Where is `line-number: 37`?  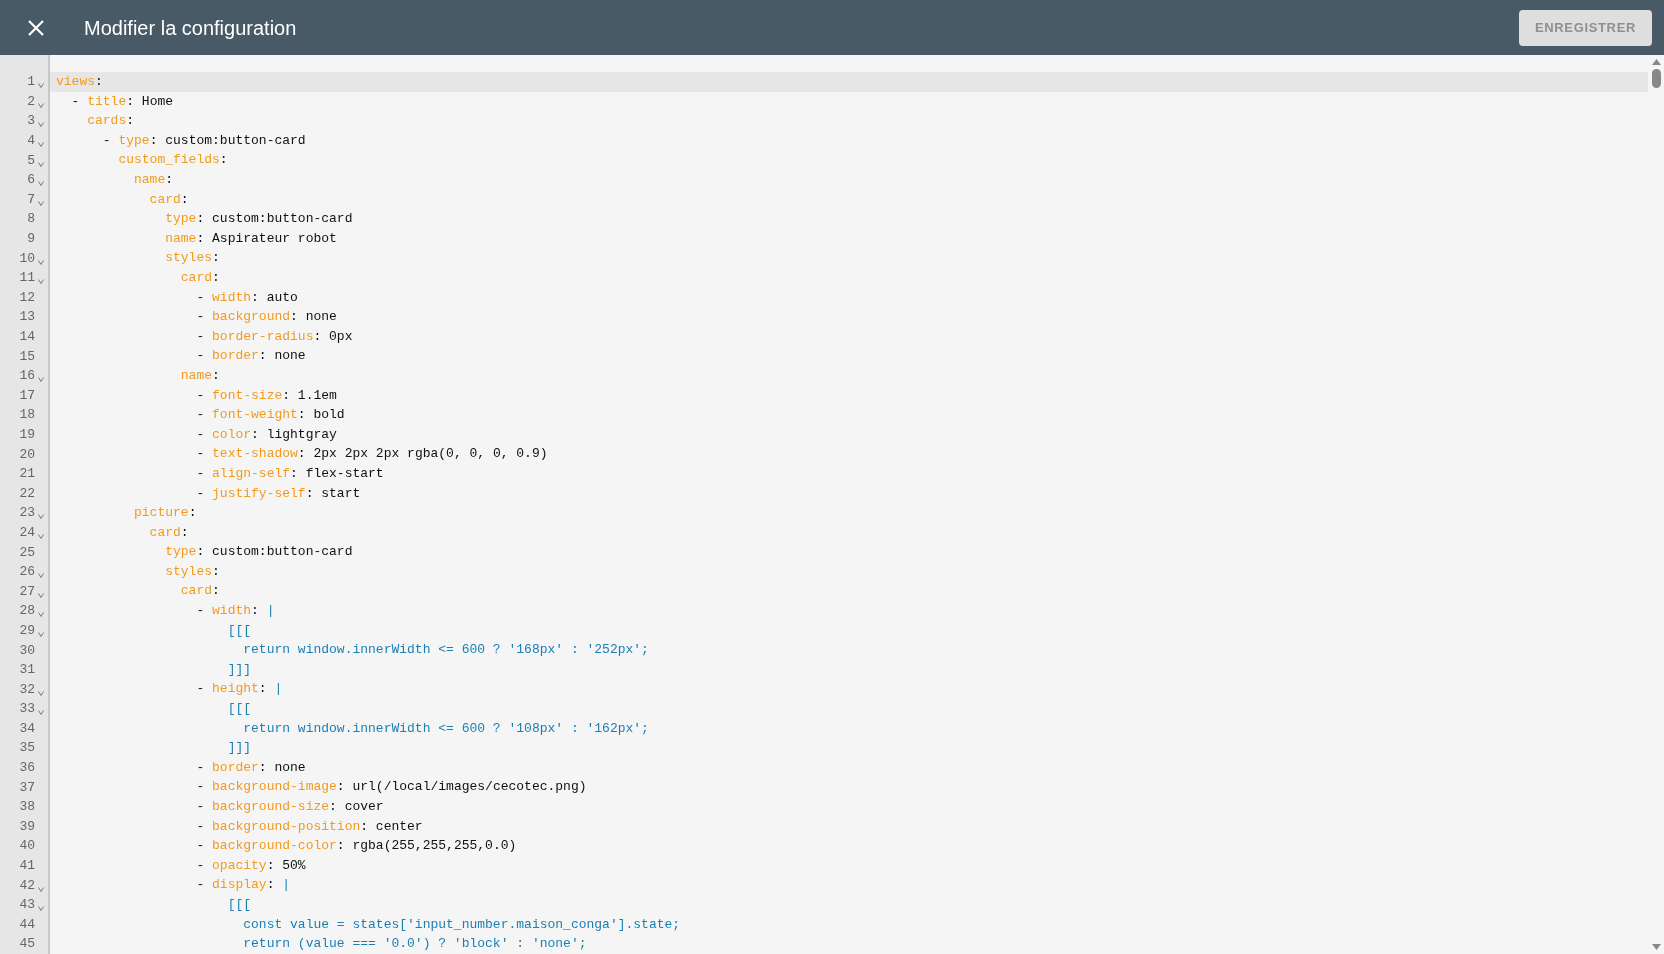
line-number: 37 is located at coordinates (27, 787).